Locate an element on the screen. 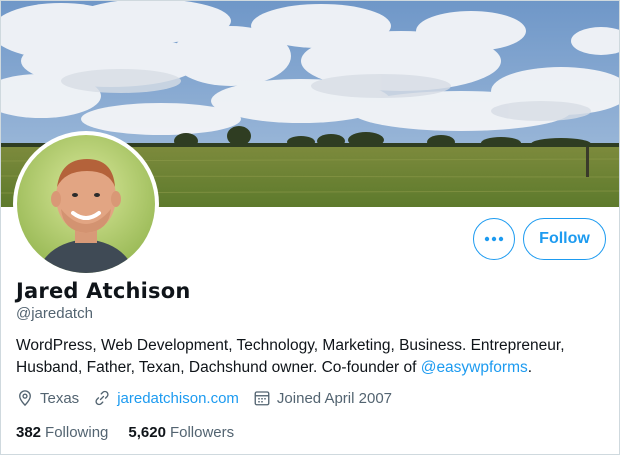 The width and height of the screenshot is (620, 455). followers-stat: 5,620 Followers is located at coordinates (181, 432).